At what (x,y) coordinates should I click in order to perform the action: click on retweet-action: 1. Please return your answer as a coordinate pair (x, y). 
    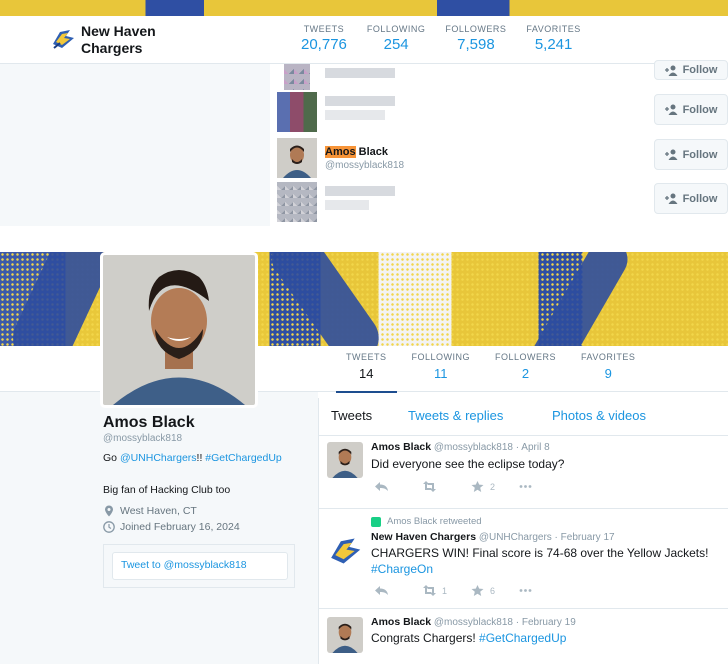
    Looking at the image, I should click on (447, 590).